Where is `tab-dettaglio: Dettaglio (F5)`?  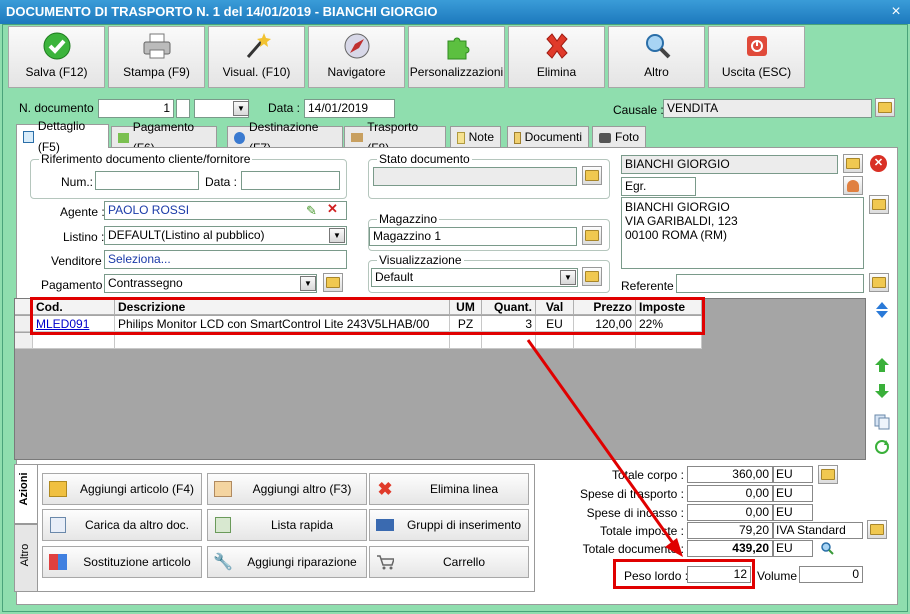 tab-dettaglio: Dettaglio (F5) is located at coordinates (62, 136).